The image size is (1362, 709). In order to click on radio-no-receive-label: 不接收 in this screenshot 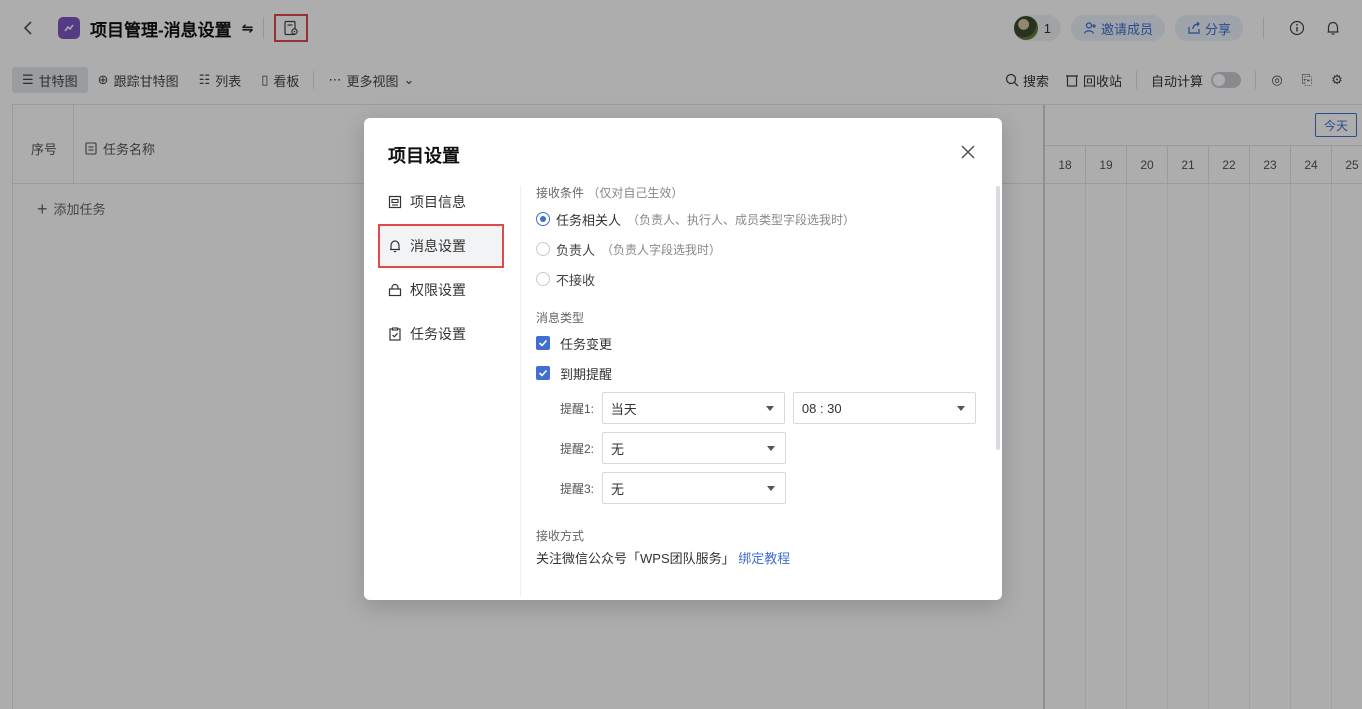, I will do `click(576, 280)`.